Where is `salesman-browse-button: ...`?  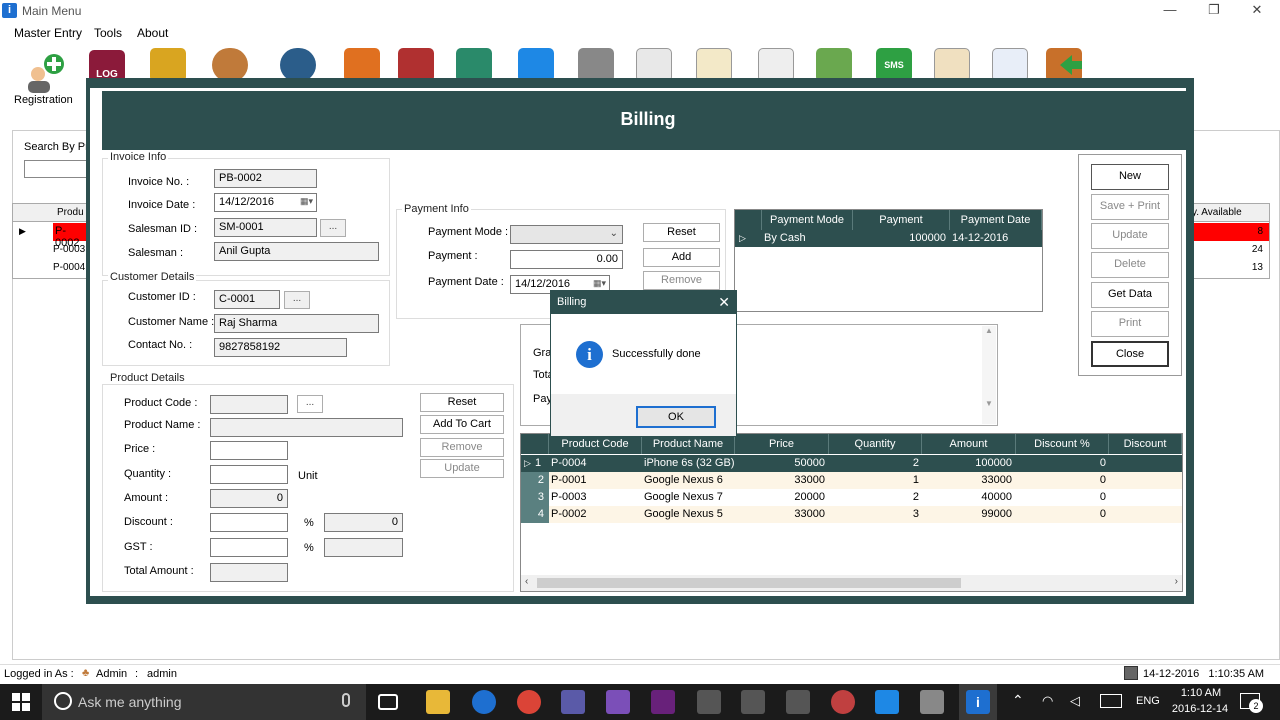
salesman-browse-button: ... is located at coordinates (333, 228).